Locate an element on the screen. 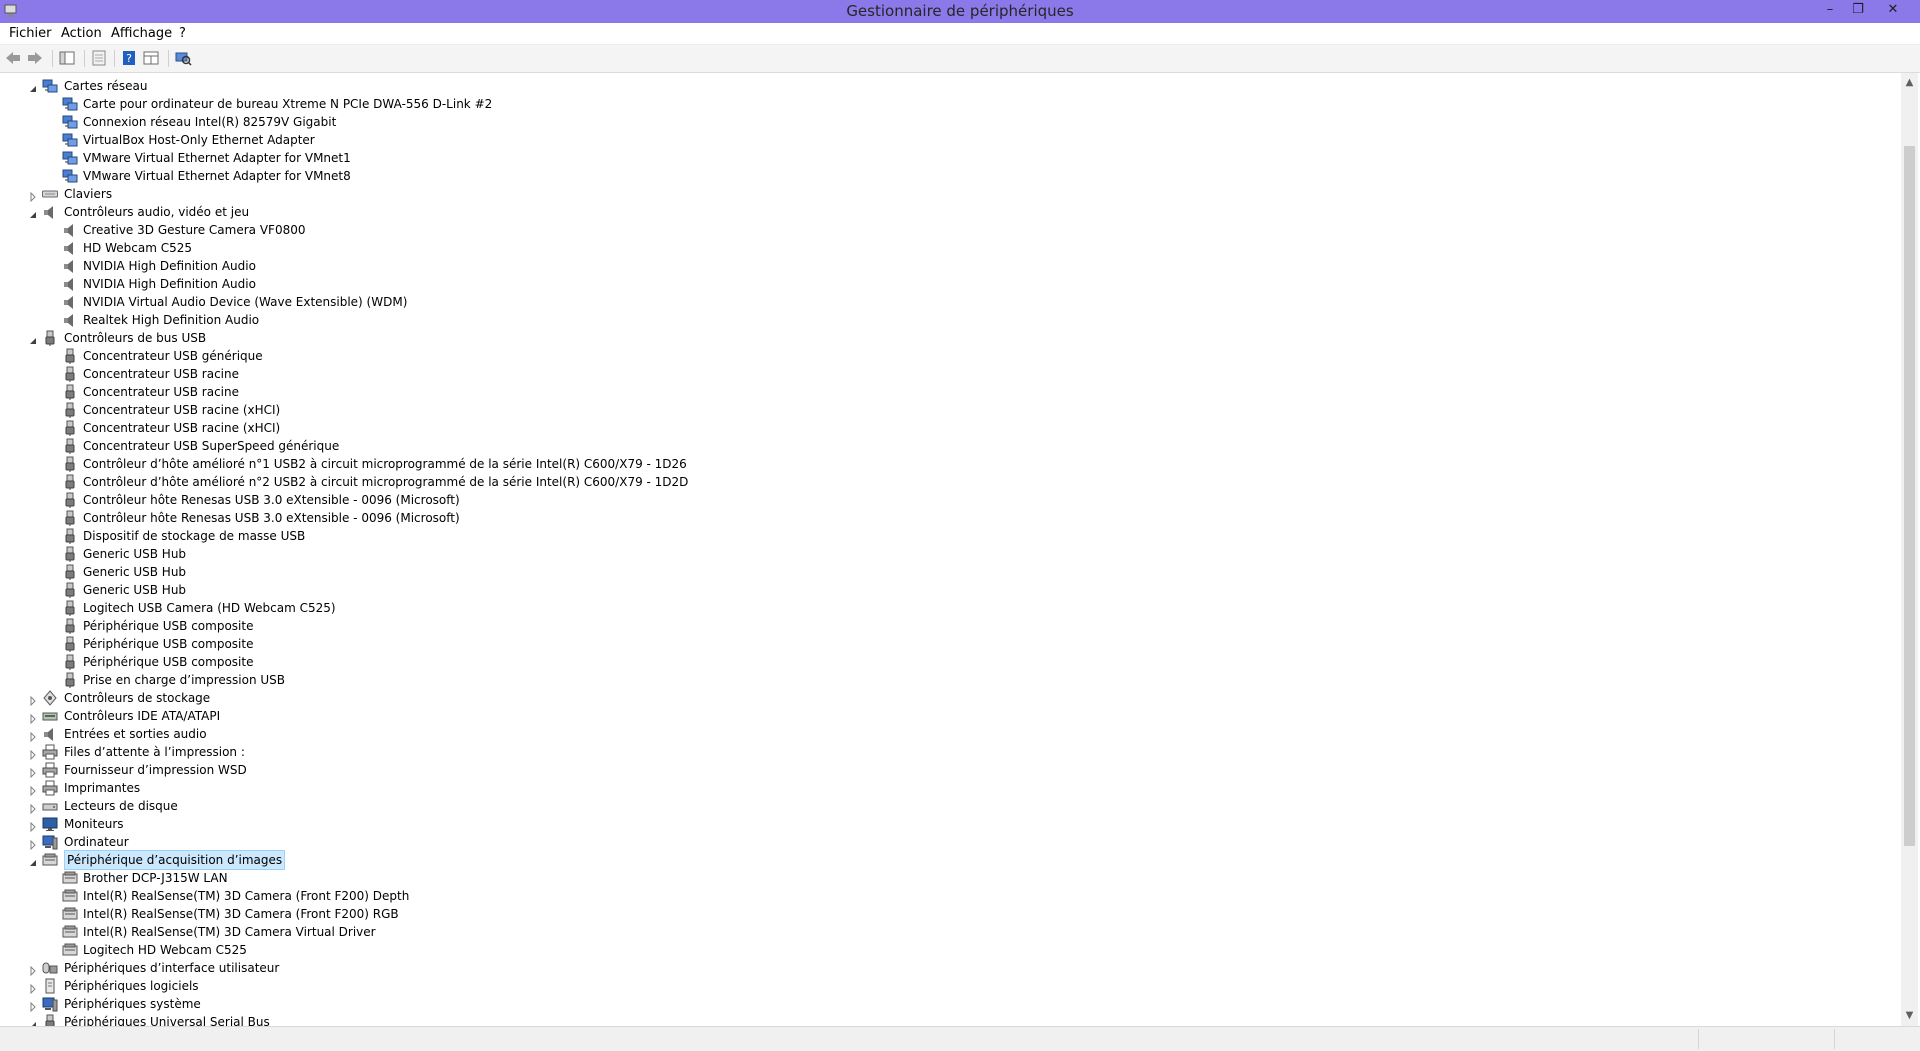  tree-item-label: Claviers is located at coordinates (88, 194).